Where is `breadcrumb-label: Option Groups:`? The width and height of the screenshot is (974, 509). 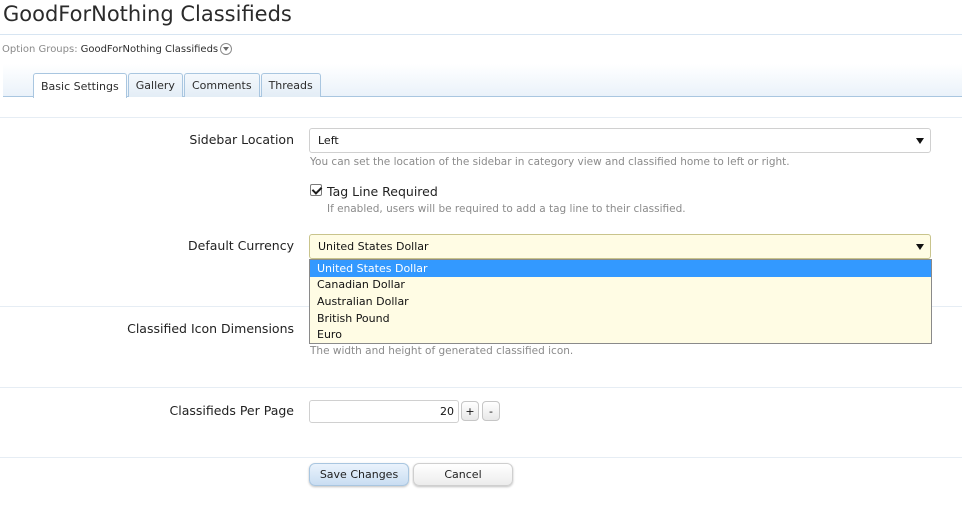
breadcrumb-label: Option Groups: is located at coordinates (40, 49).